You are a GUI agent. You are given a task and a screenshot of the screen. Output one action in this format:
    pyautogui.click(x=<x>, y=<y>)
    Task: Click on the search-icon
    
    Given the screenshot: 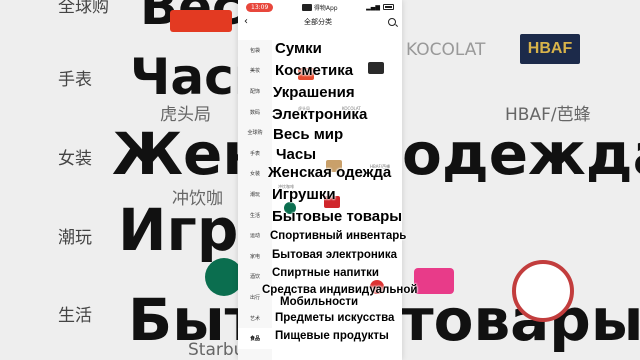 What is the action you would take?
    pyautogui.click(x=392, y=22)
    